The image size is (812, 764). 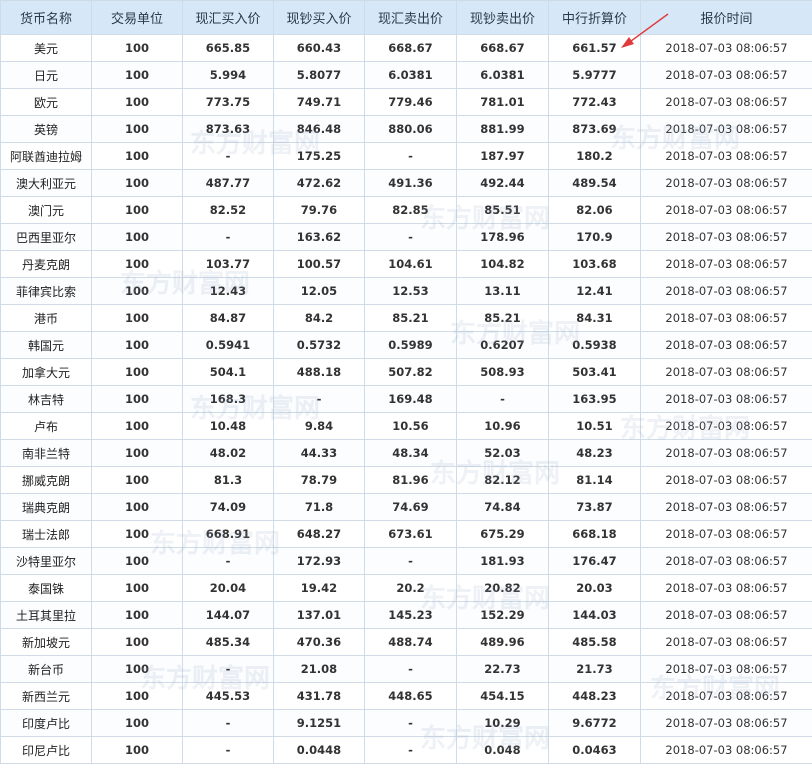 I want to click on boc-conversion-rate: 661.57, so click(x=594, y=48).